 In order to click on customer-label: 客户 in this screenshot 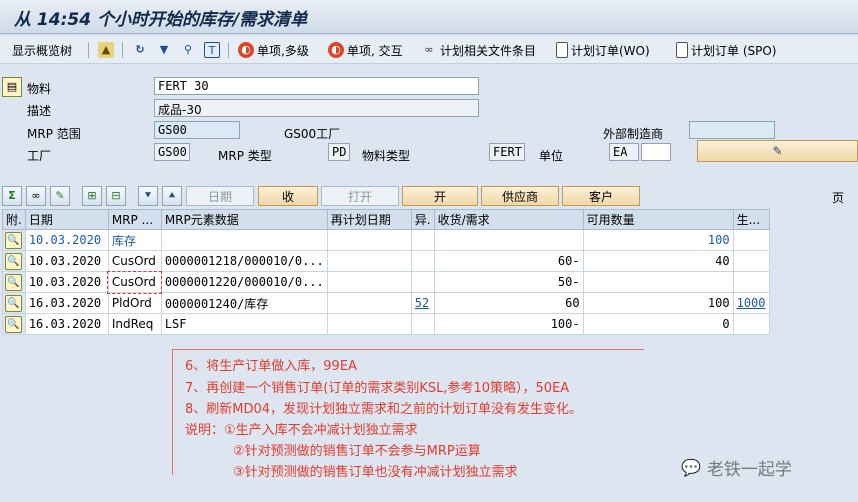, I will do `click(600, 196)`.